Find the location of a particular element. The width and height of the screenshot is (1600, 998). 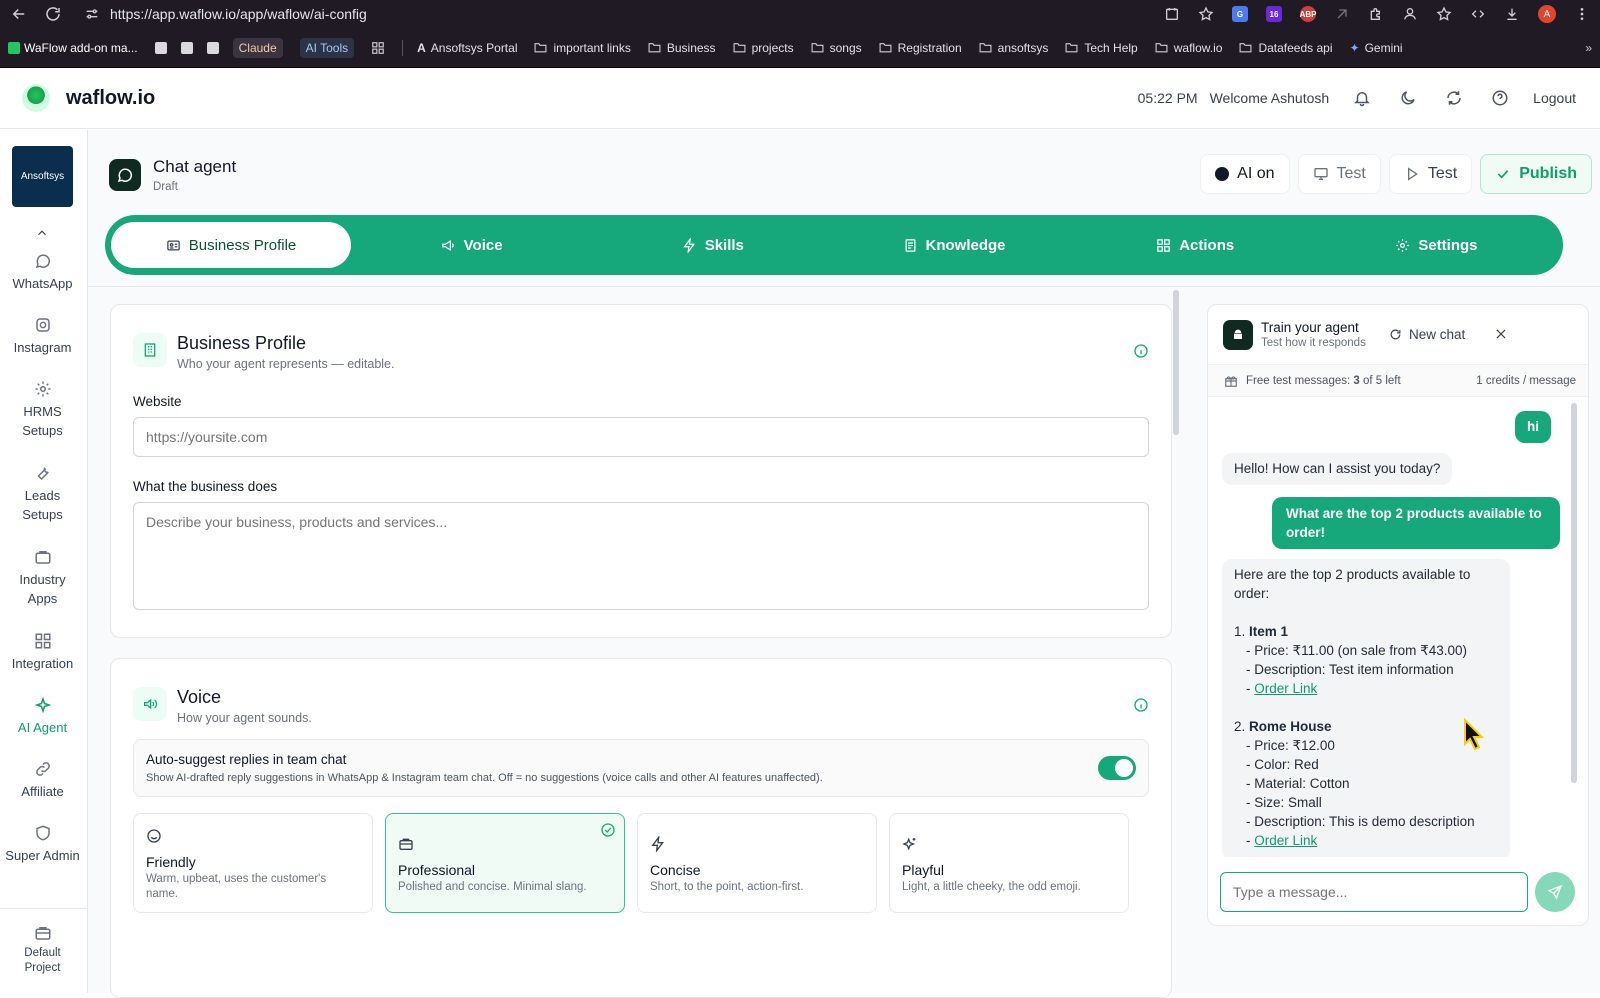

tone-name: Professional is located at coordinates (437, 870).